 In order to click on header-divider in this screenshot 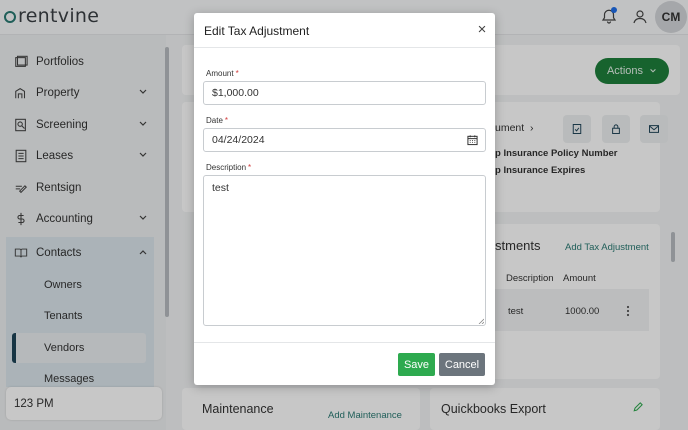, I will do `click(344, 47)`.